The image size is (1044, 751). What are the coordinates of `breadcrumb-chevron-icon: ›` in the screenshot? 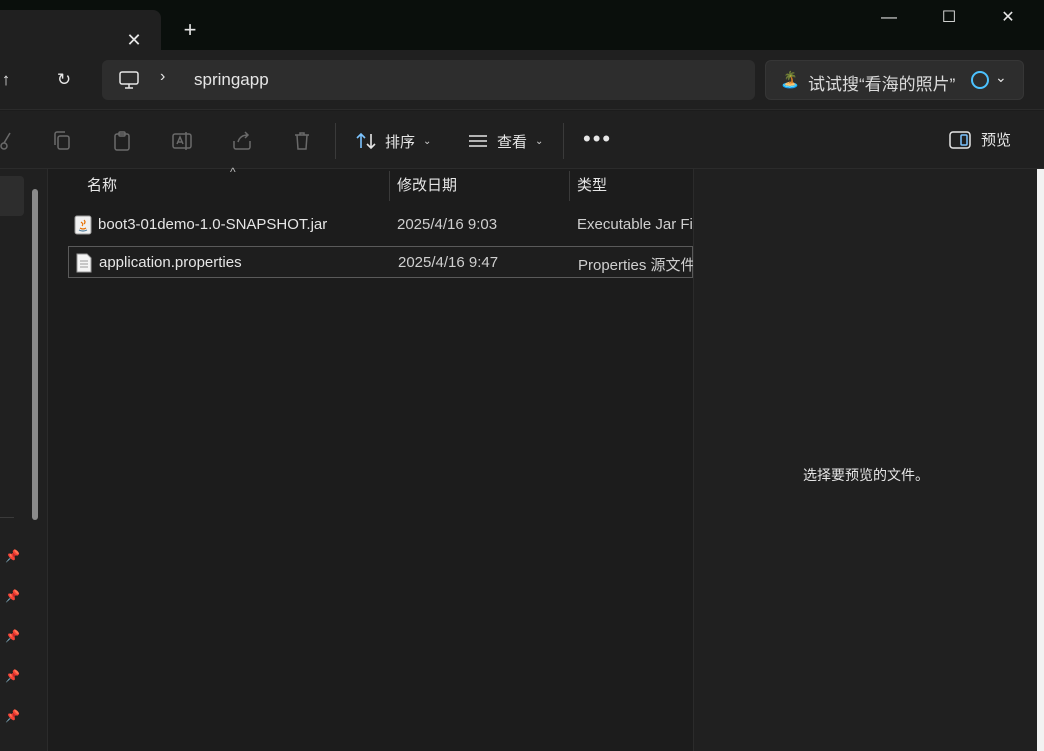 It's located at (162, 77).